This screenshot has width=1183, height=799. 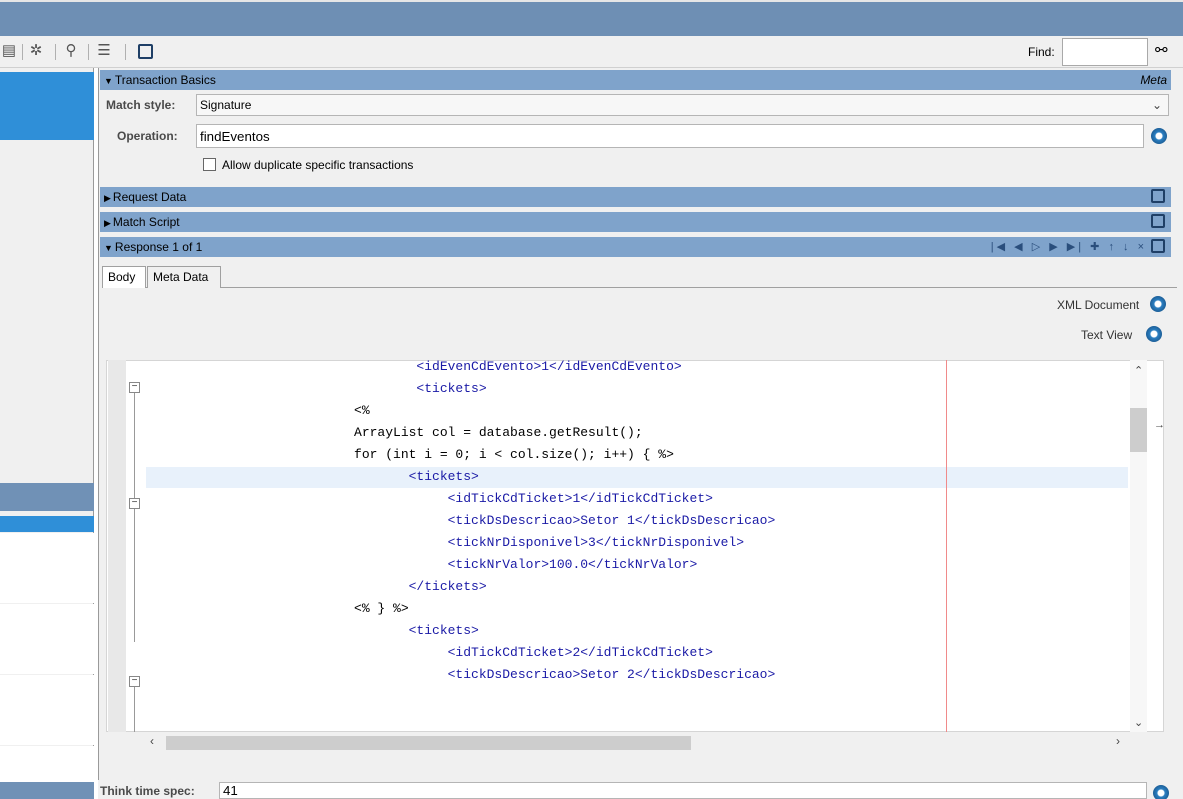 I want to click on binoculars-icon: ⚯, so click(x=1161, y=50).